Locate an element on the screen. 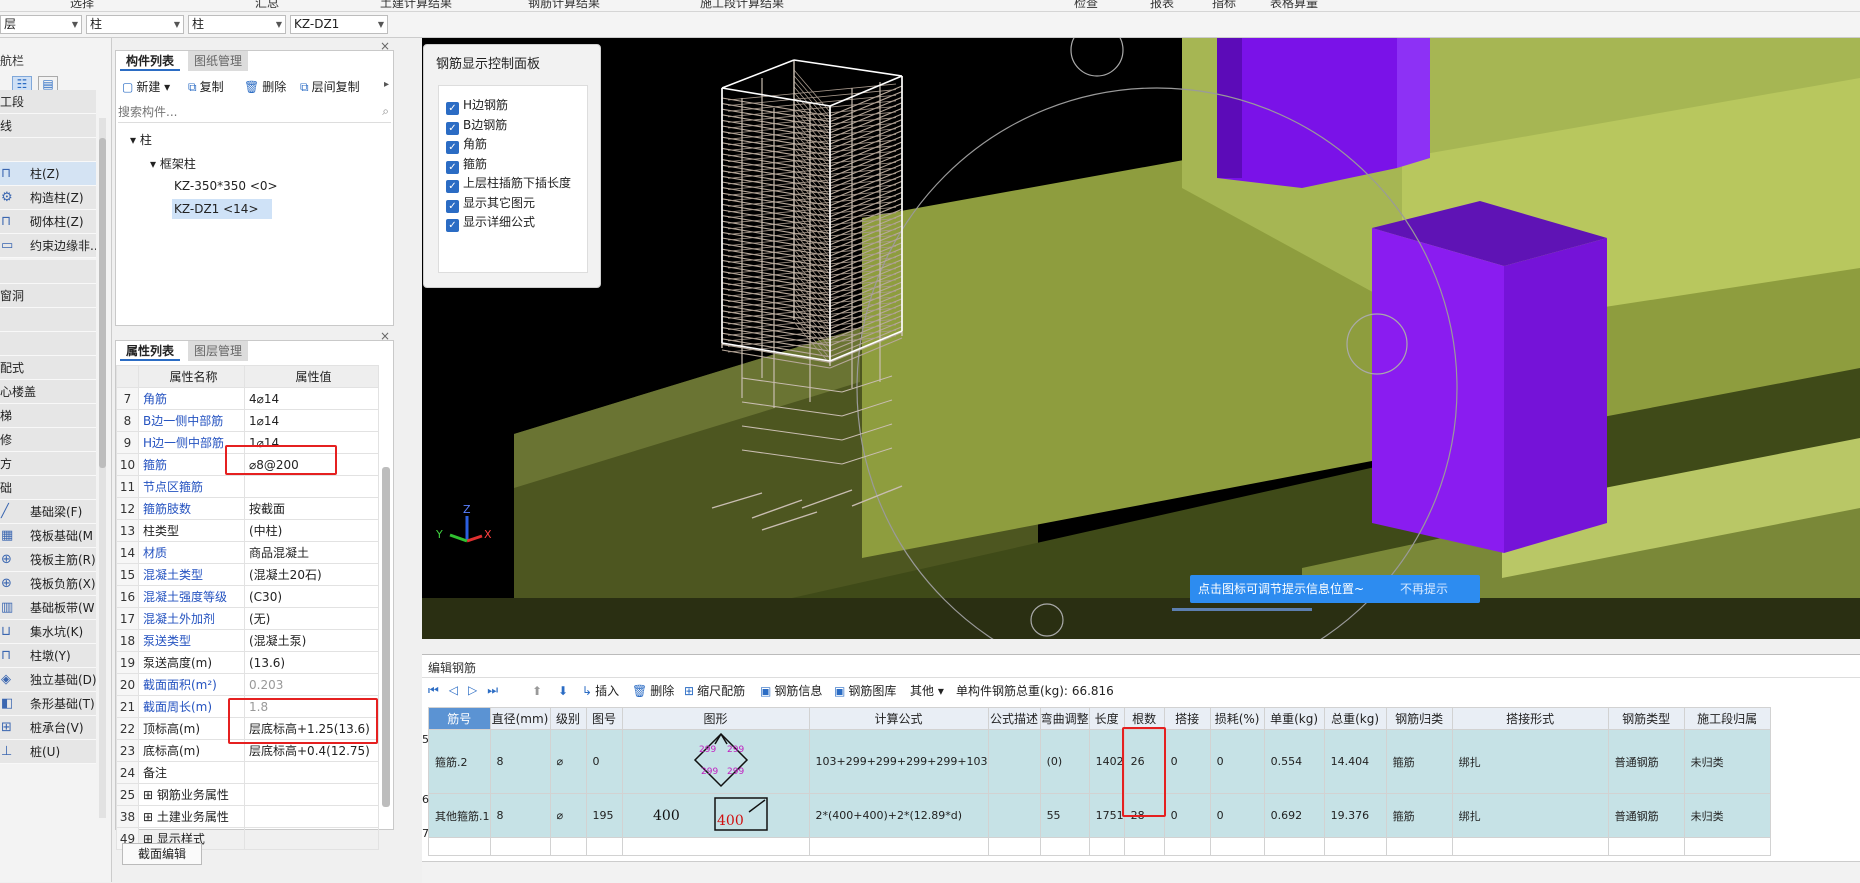  tab-layer-manage: 图层管理 is located at coordinates (218, 351).